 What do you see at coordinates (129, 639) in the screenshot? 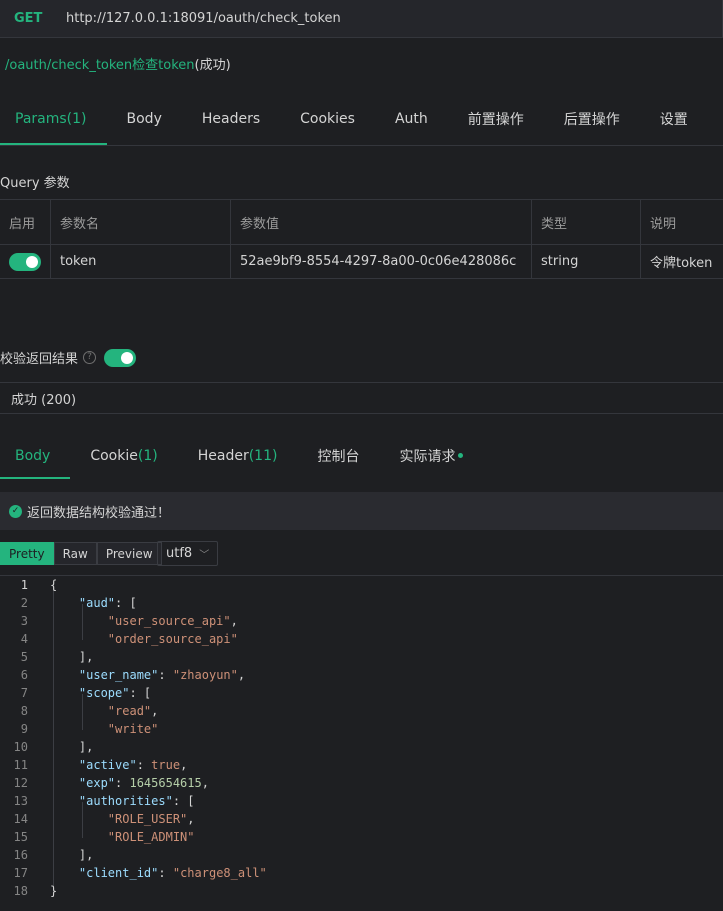
I see `code-line: 4 "order_source_api"` at bounding box center [129, 639].